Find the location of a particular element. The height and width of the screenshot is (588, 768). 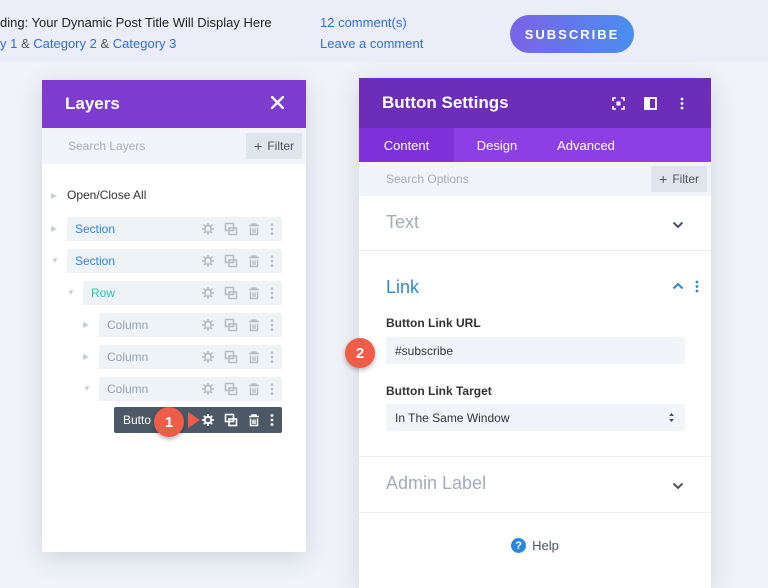

layers-title: Layers is located at coordinates (92, 103).